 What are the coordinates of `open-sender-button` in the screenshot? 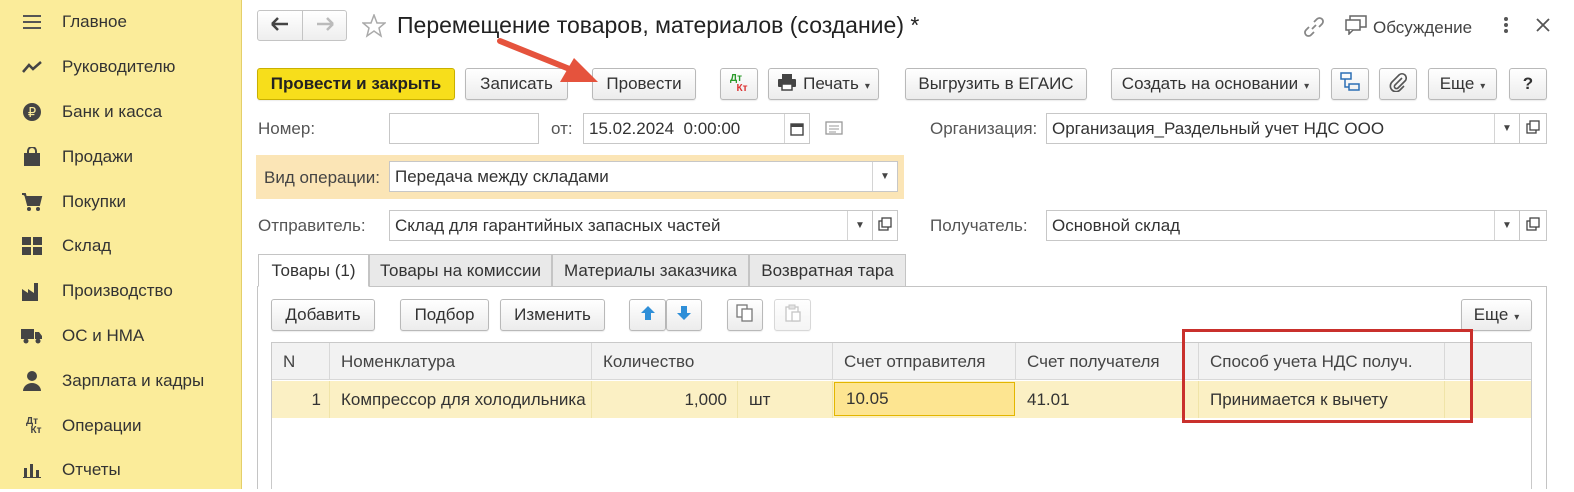 It's located at (885, 225).